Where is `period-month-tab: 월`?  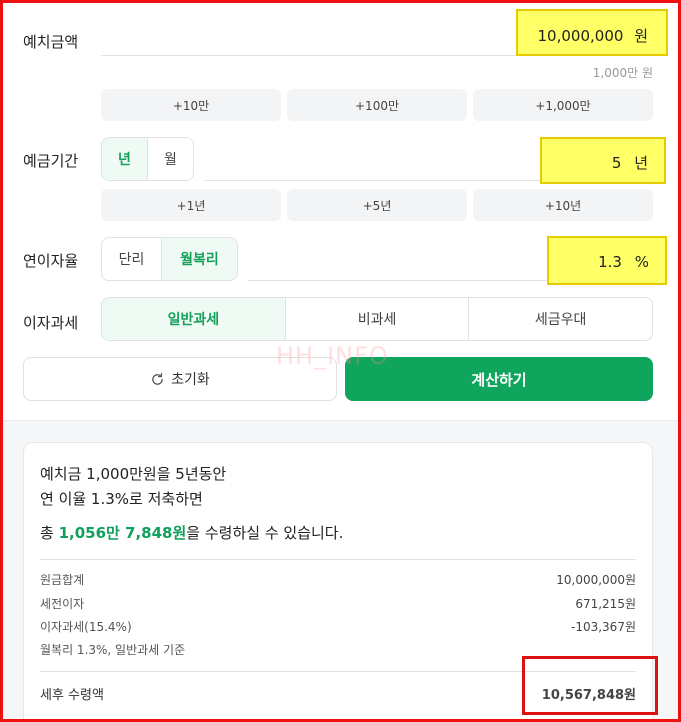 period-month-tab: 월 is located at coordinates (170, 159).